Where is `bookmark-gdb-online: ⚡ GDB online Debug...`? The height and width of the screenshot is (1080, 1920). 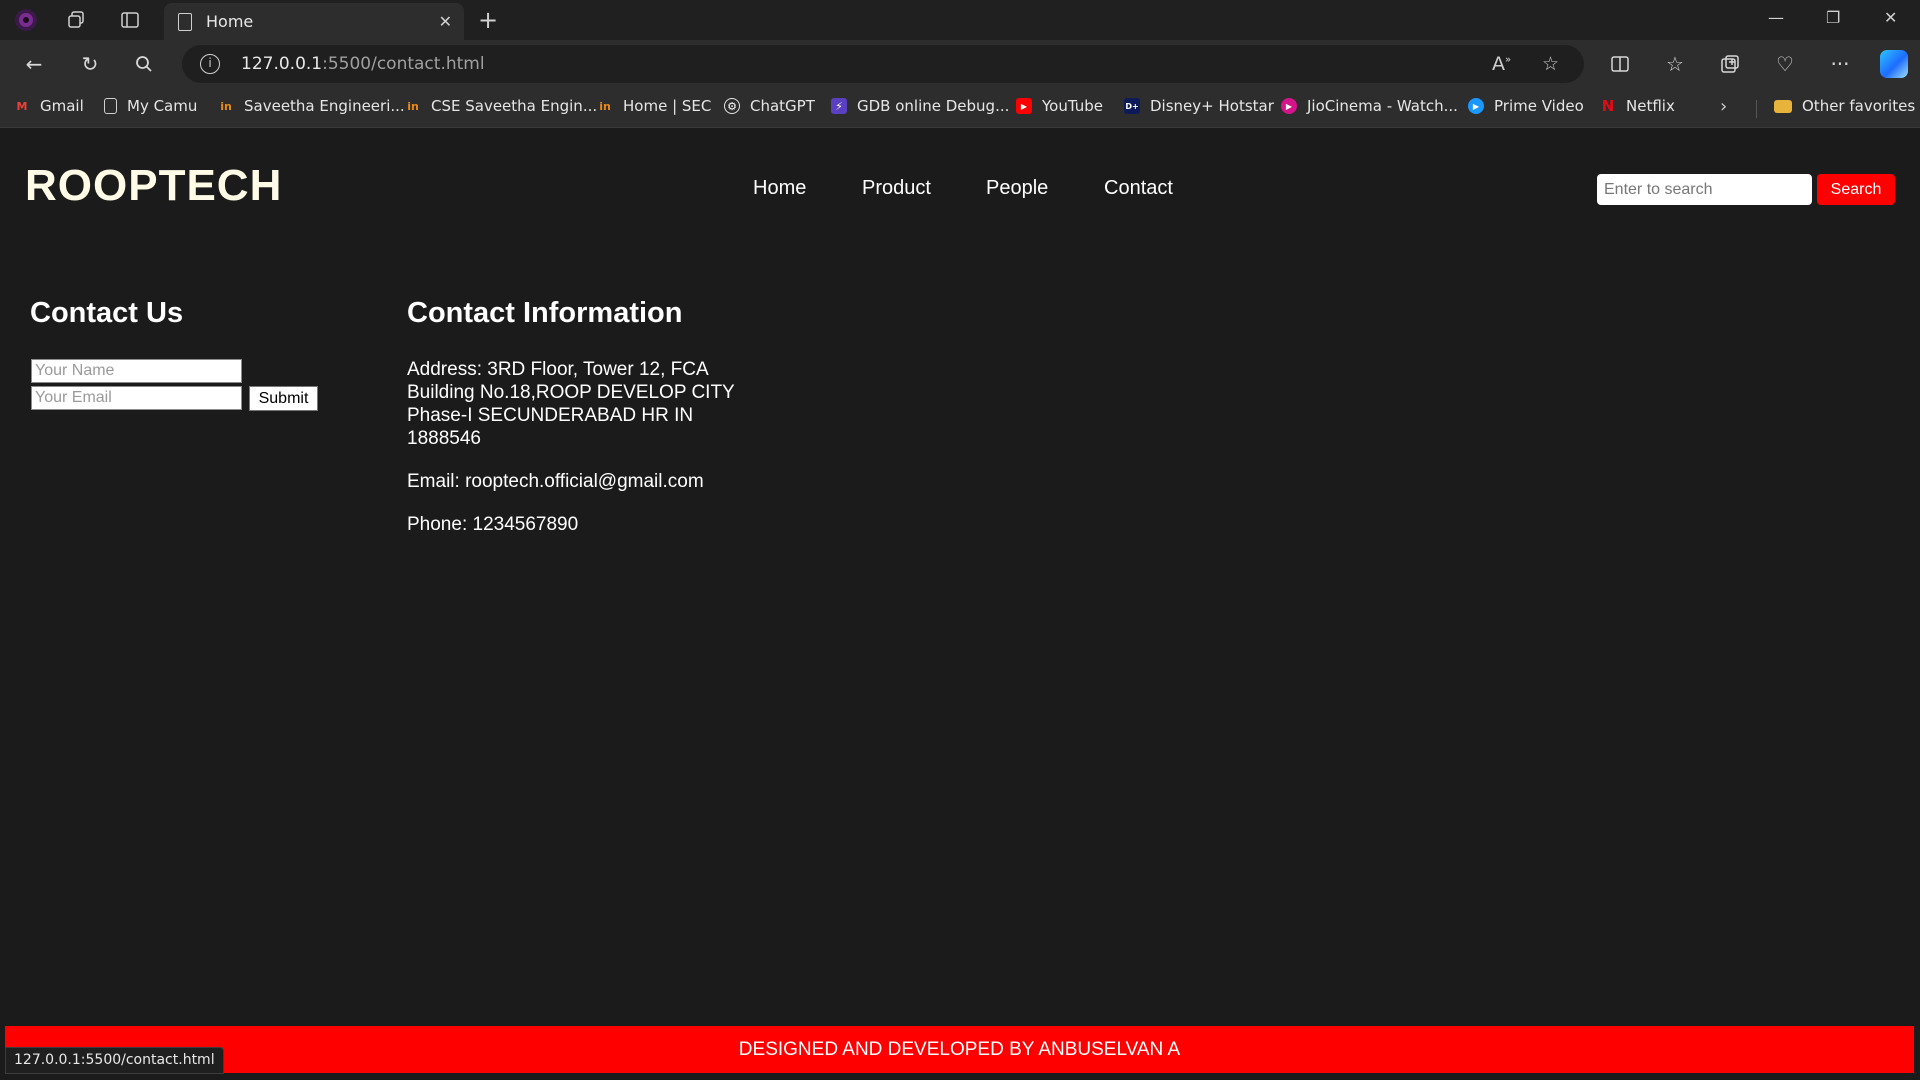
bookmark-gdb-online: ⚡ GDB online Debug... is located at coordinates (920, 106).